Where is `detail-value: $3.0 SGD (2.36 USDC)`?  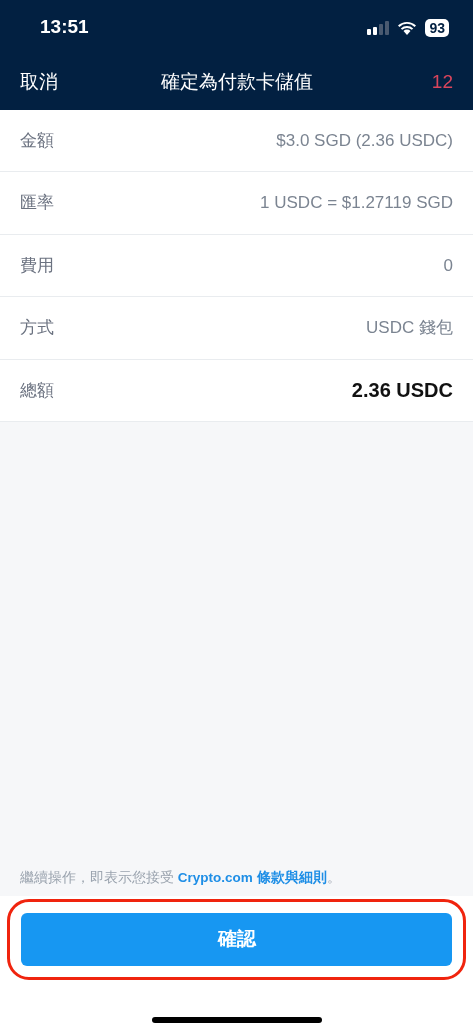
detail-value: $3.0 SGD (2.36 USDC) is located at coordinates (364, 140).